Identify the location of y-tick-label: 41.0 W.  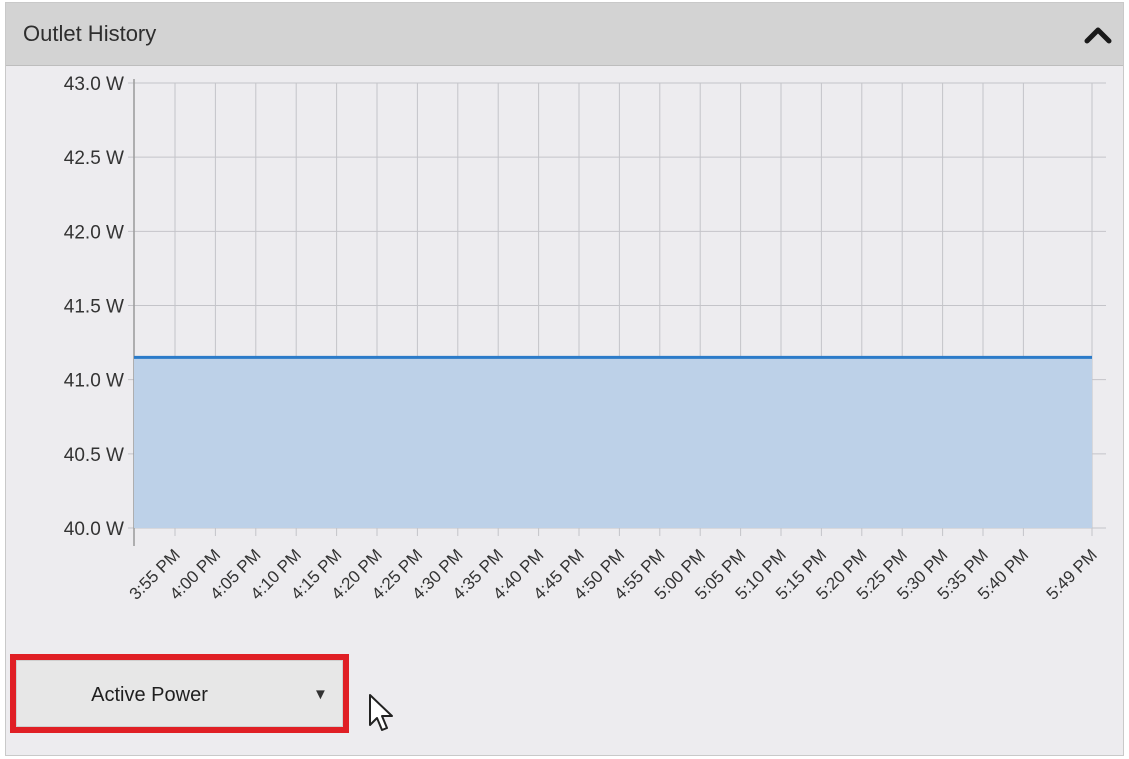
(94, 381).